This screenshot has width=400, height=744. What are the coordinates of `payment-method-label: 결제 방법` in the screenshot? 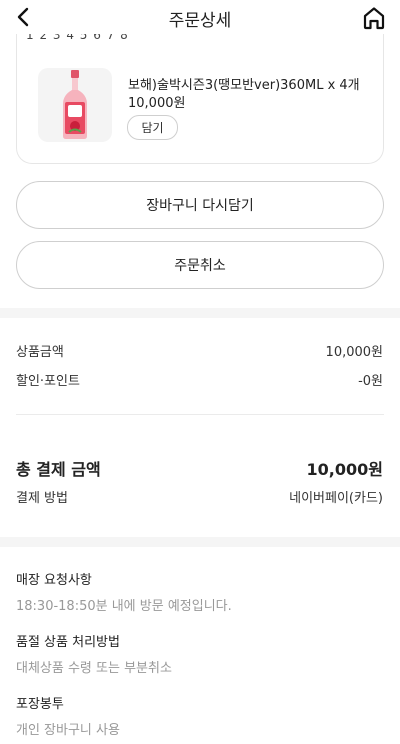 It's located at (42, 498).